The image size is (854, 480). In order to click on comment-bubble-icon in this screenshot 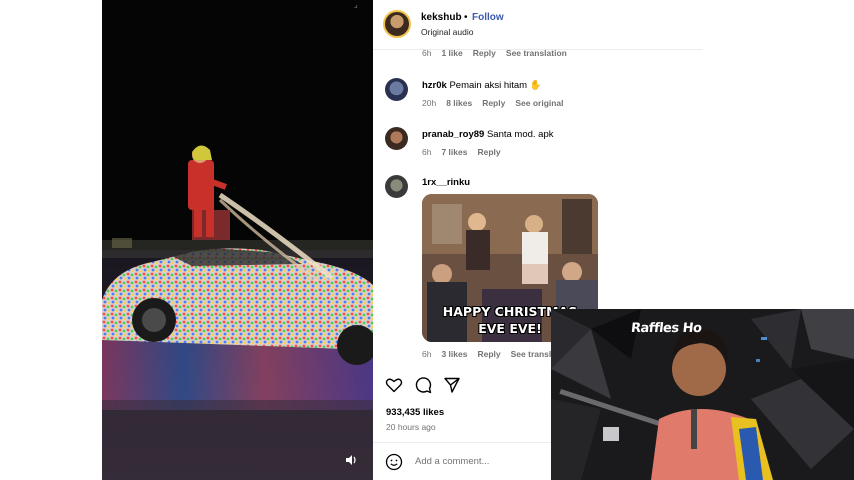, I will do `click(423, 385)`.